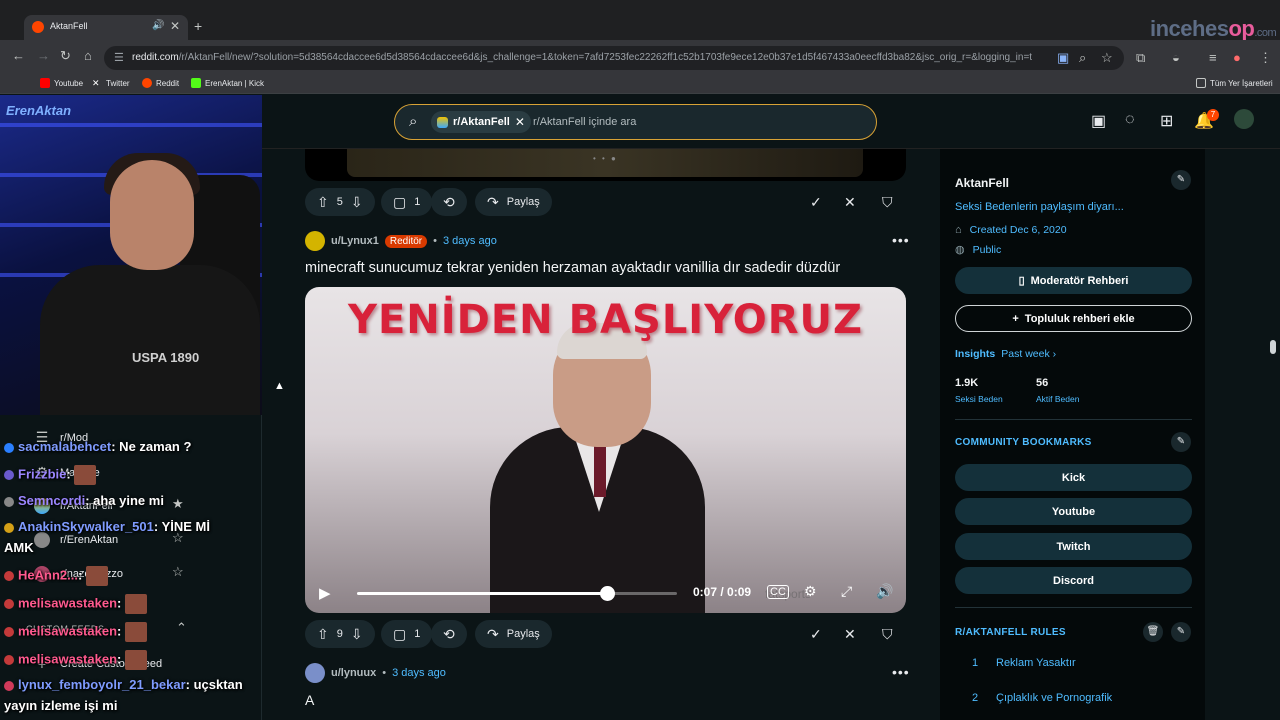  Describe the element at coordinates (198, 26) in the screenshot. I see `new-tab-icon: +` at that location.